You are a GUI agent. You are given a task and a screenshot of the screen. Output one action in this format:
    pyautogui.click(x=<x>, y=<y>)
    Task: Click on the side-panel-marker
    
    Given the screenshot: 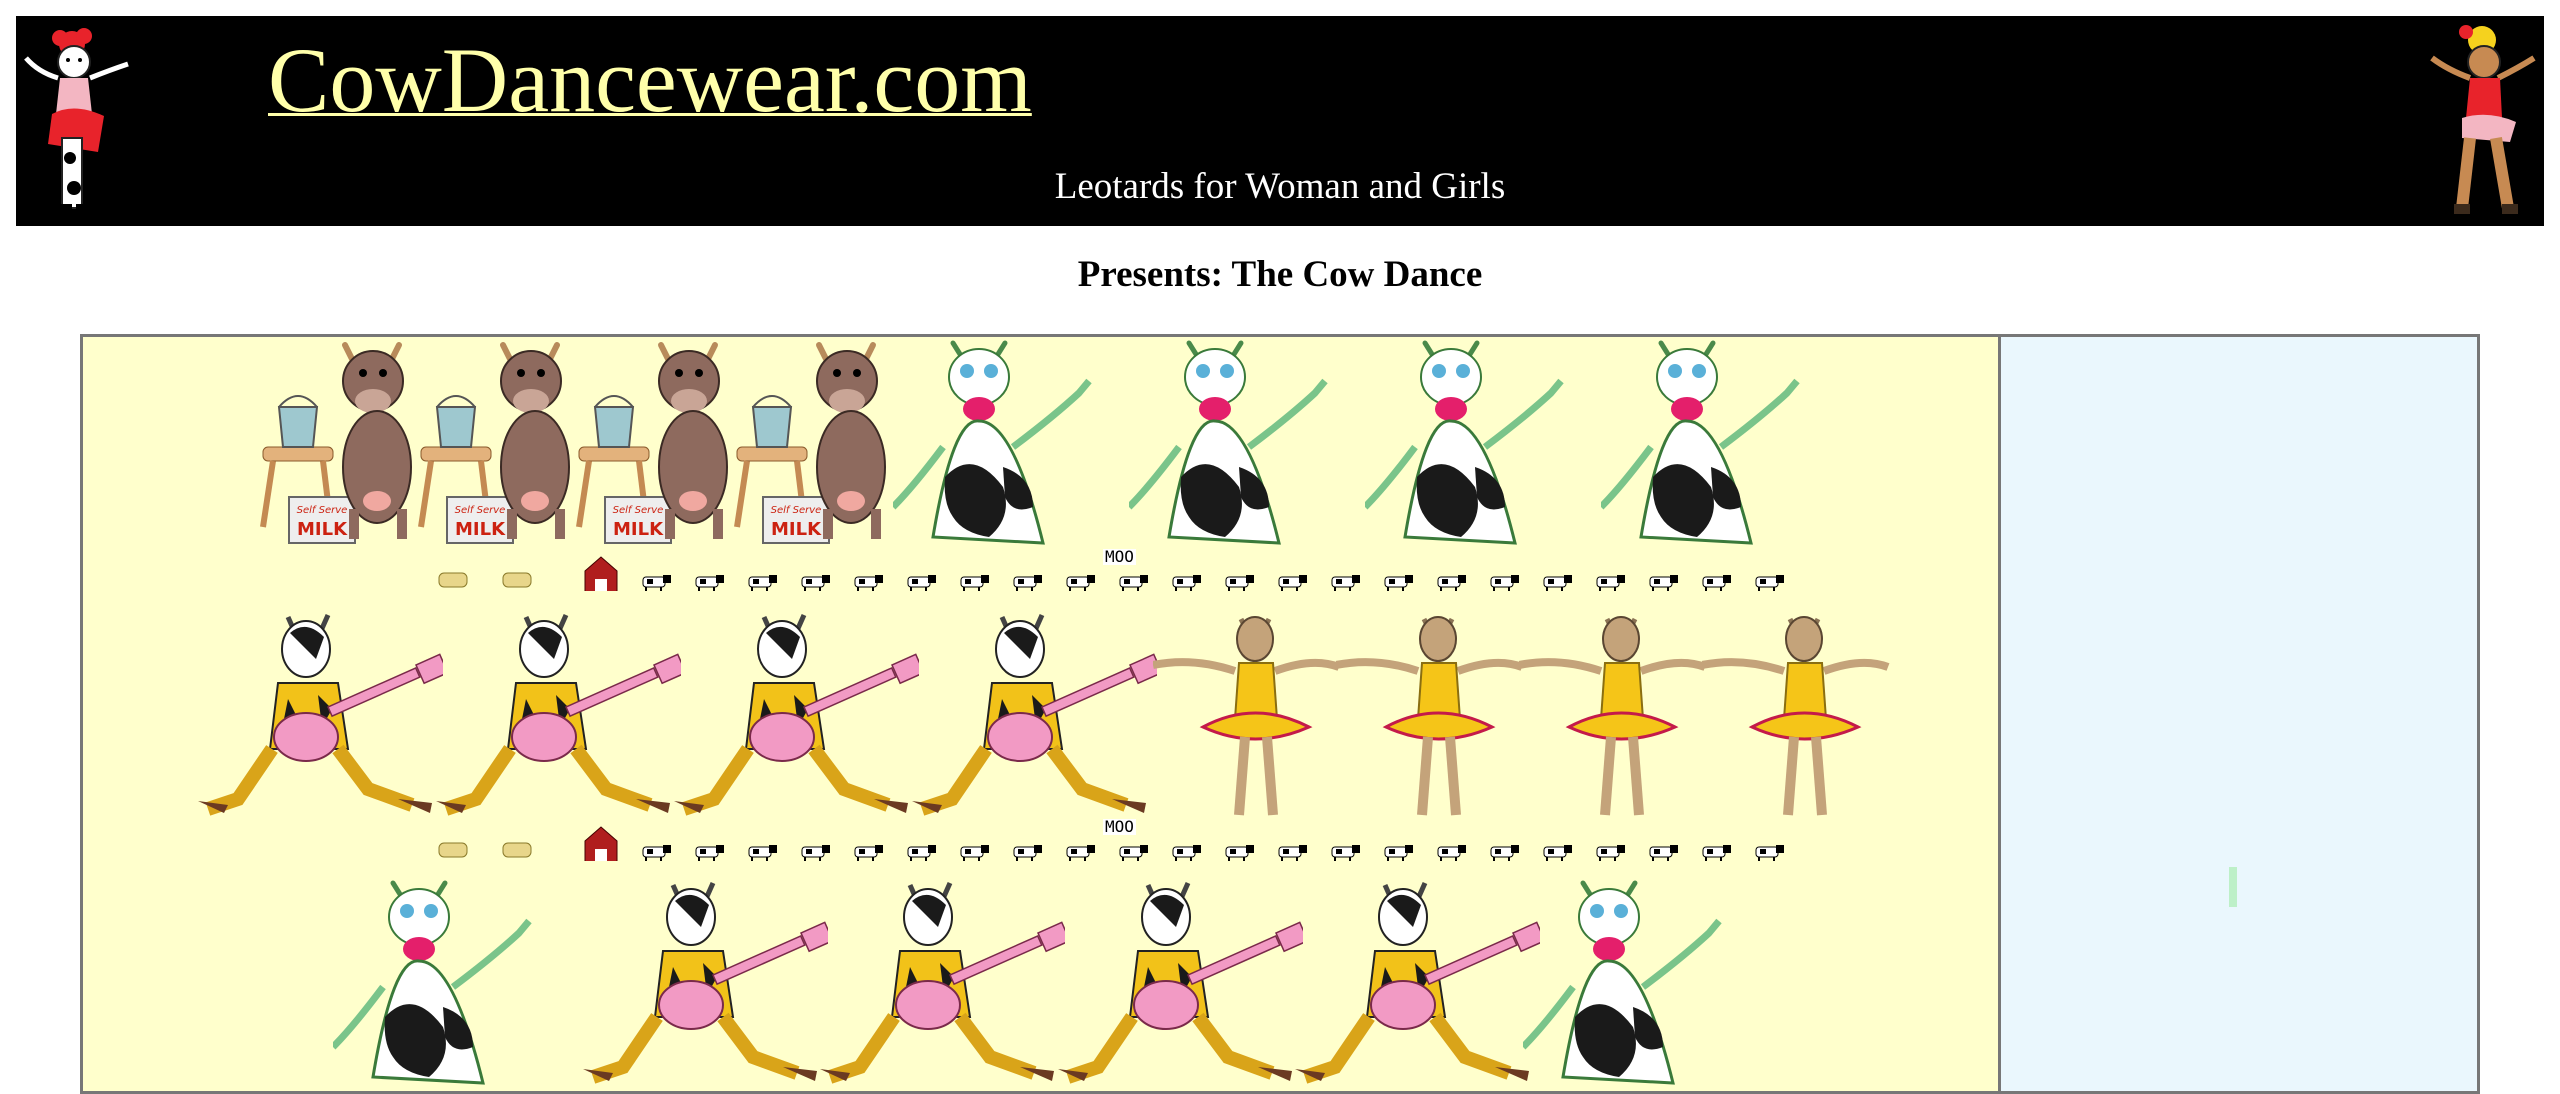 What is the action you would take?
    pyautogui.click(x=2233, y=887)
    